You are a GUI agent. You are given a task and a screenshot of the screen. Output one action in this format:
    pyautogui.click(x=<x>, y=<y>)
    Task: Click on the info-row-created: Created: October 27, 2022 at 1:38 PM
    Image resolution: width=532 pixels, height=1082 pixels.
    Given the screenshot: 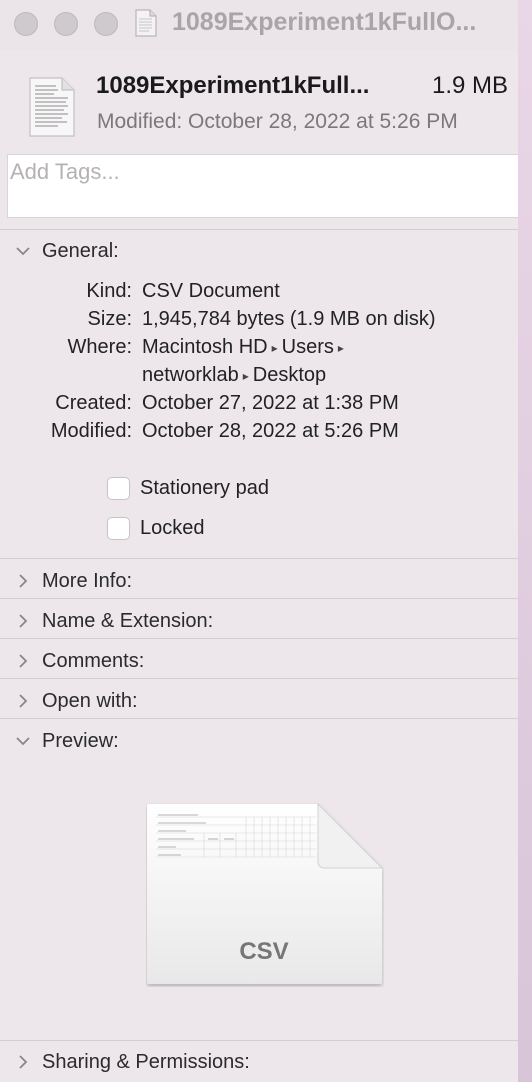 What is the action you would take?
    pyautogui.click(x=259, y=406)
    